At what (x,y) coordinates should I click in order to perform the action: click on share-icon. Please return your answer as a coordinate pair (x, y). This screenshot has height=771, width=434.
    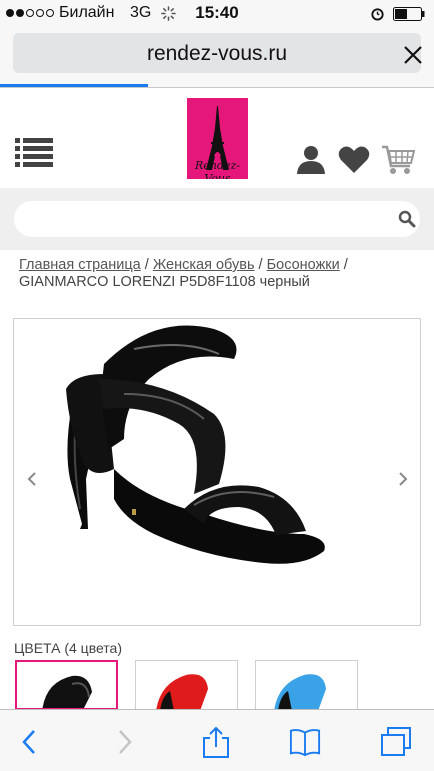
    Looking at the image, I should click on (216, 742).